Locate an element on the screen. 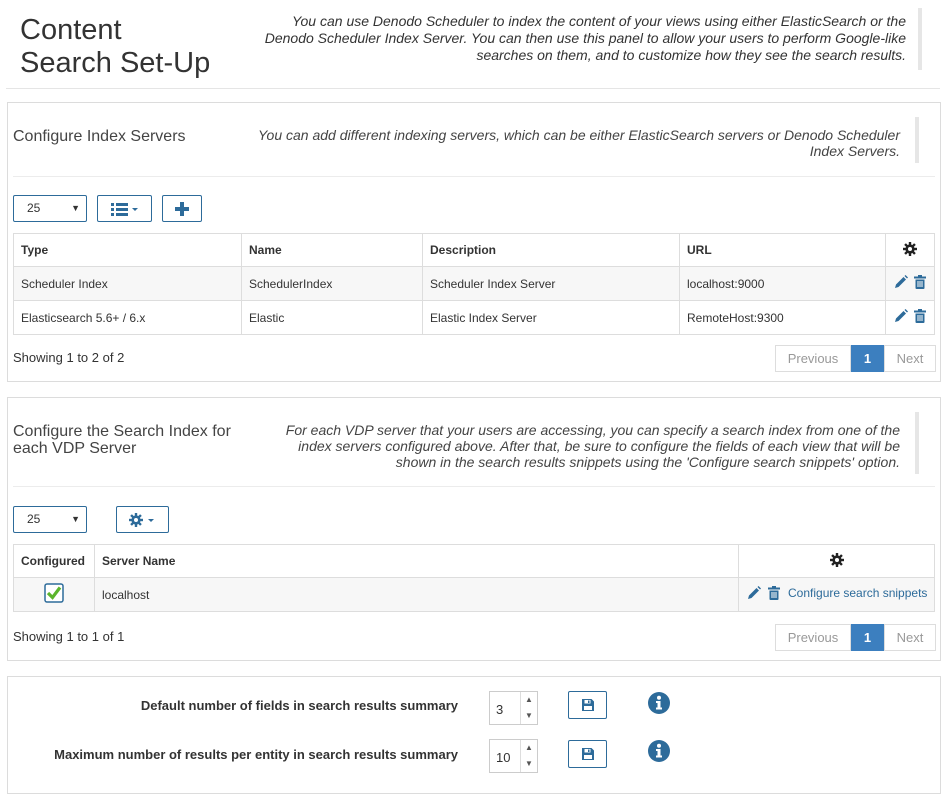 The height and width of the screenshot is (799, 946). cell-description: Scheduler Index Server is located at coordinates (551, 283).